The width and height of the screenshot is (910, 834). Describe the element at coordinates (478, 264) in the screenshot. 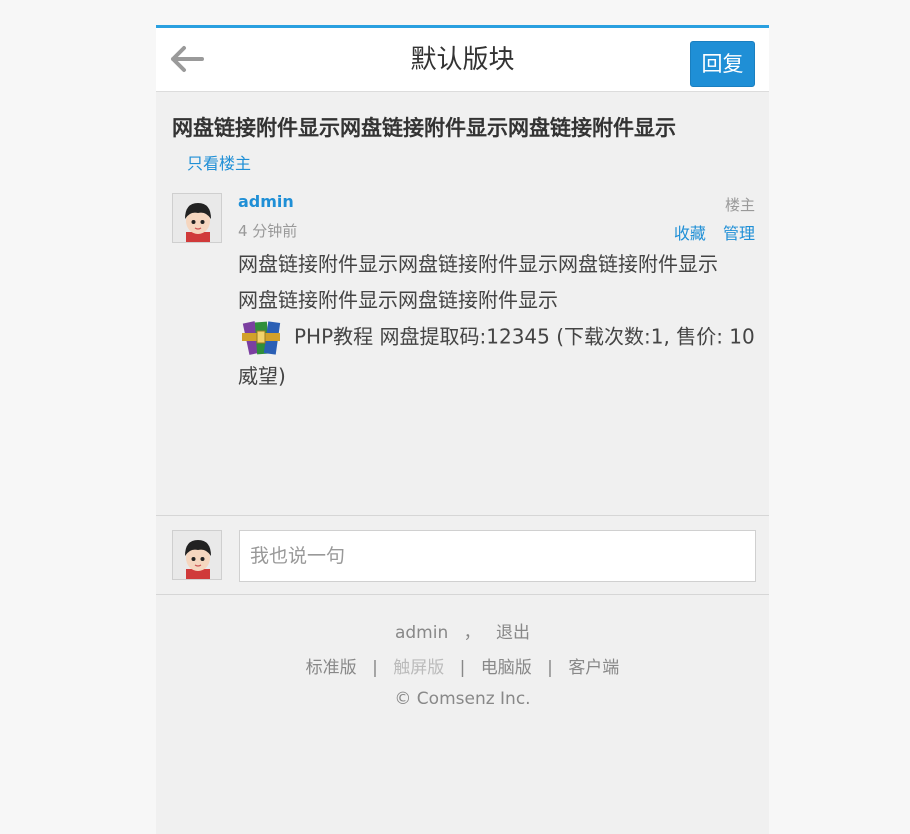

I see `post-line: 网盘链接附件显示网盘链接附件显示网盘链接附件显示` at that location.